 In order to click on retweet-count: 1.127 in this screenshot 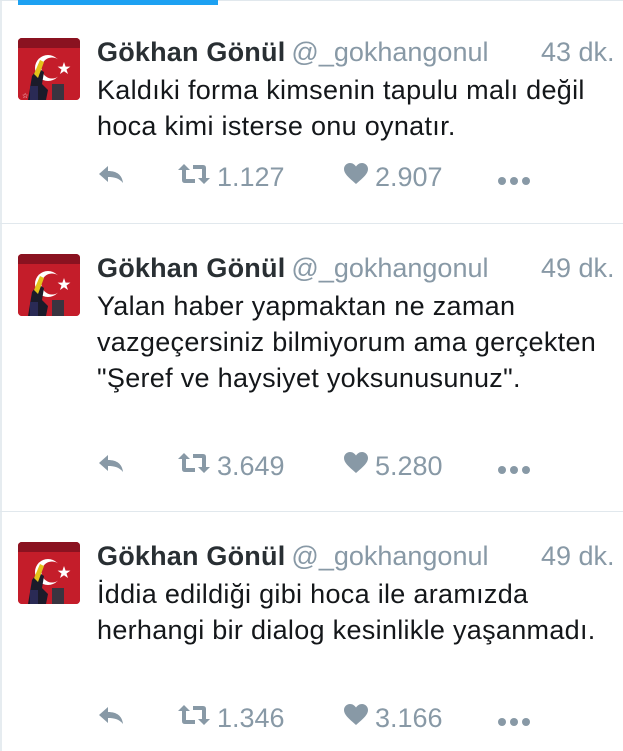, I will do `click(251, 176)`.